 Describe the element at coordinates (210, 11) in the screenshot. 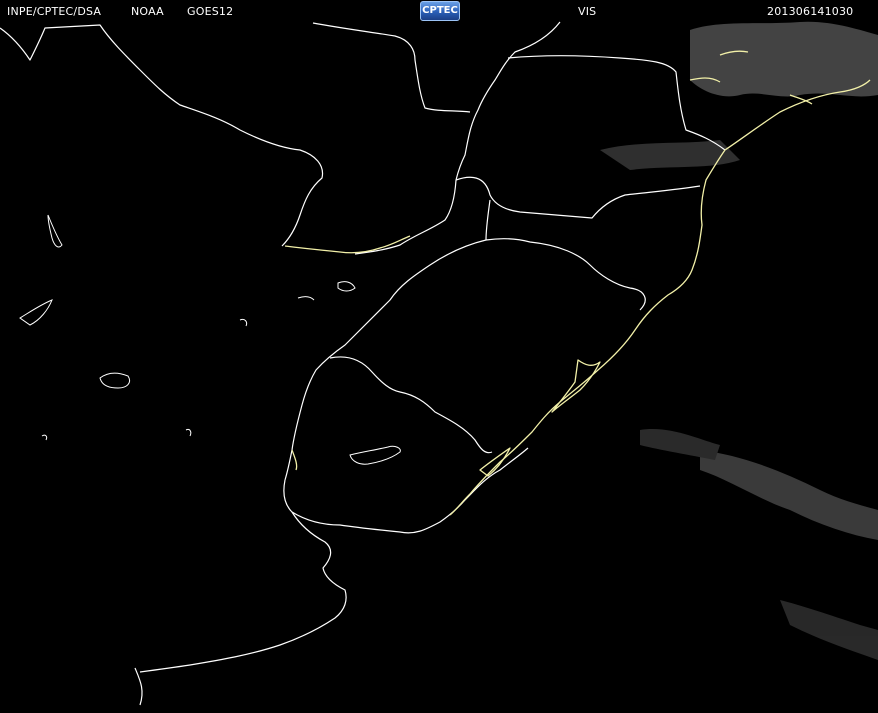

I see `satellite-label: GOES12` at that location.